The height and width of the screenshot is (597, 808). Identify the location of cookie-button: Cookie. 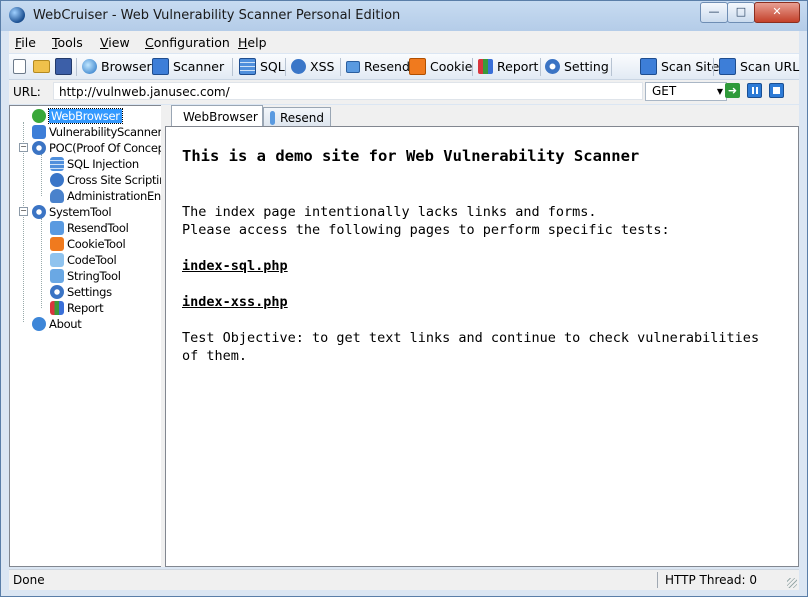
(440, 66).